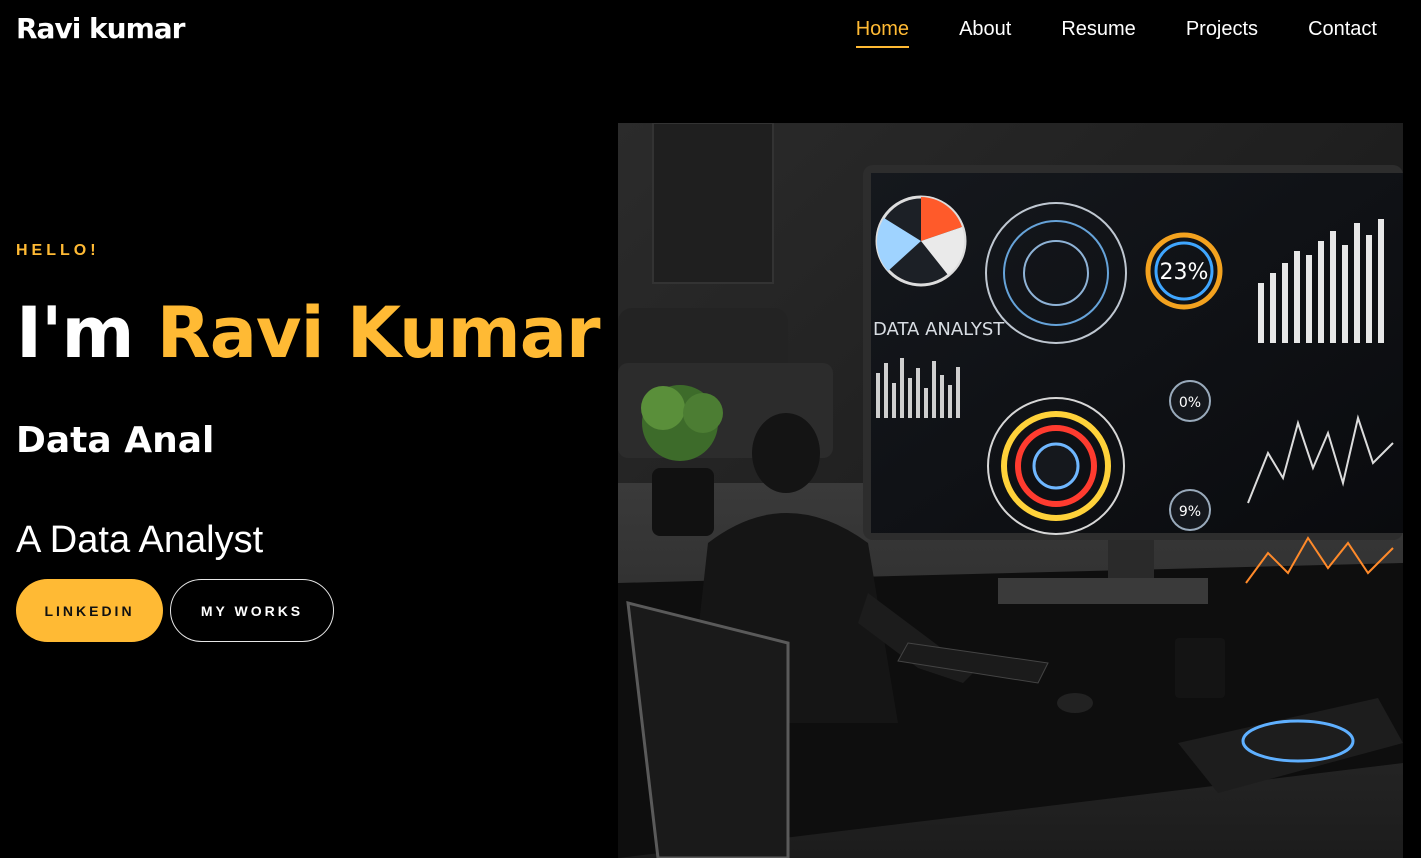 The height and width of the screenshot is (858, 1421). What do you see at coordinates (939, 329) in the screenshot?
I see `screen-title-text: DATA ANALYST` at bounding box center [939, 329].